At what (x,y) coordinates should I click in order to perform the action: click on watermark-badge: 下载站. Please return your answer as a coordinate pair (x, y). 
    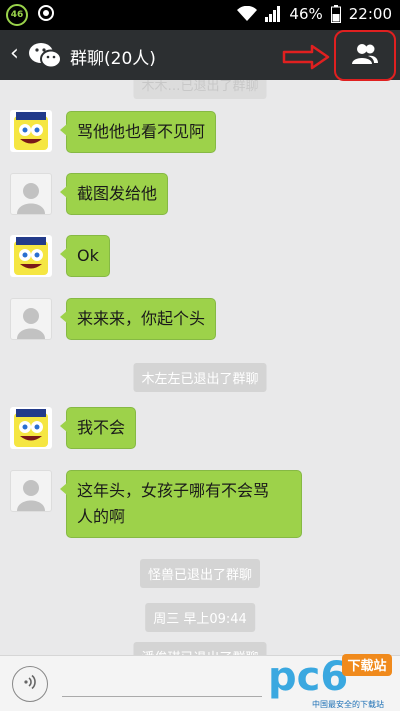
    Looking at the image, I should click on (366, 666).